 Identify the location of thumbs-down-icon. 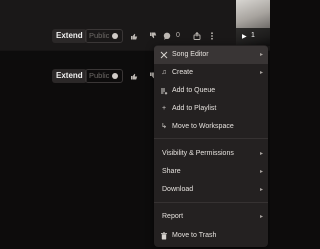
(153, 36).